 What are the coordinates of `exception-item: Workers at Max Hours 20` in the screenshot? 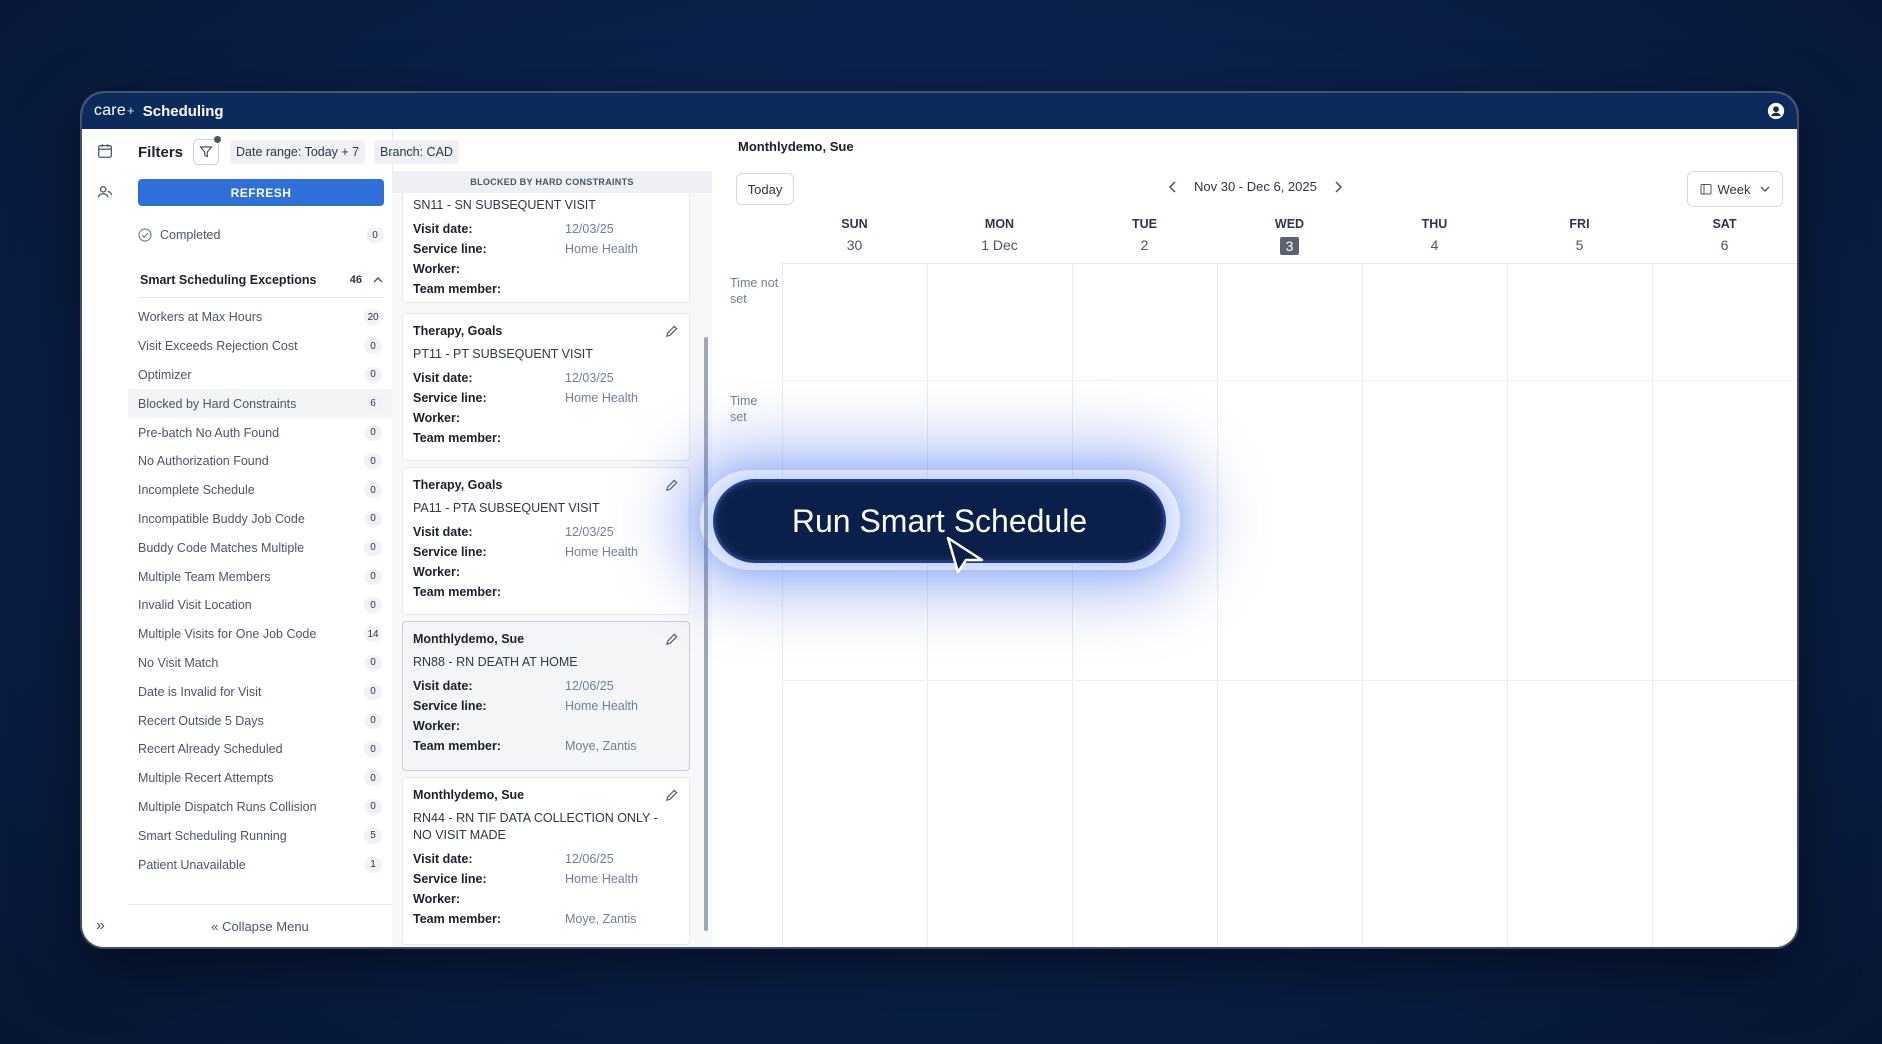 It's located at (260, 317).